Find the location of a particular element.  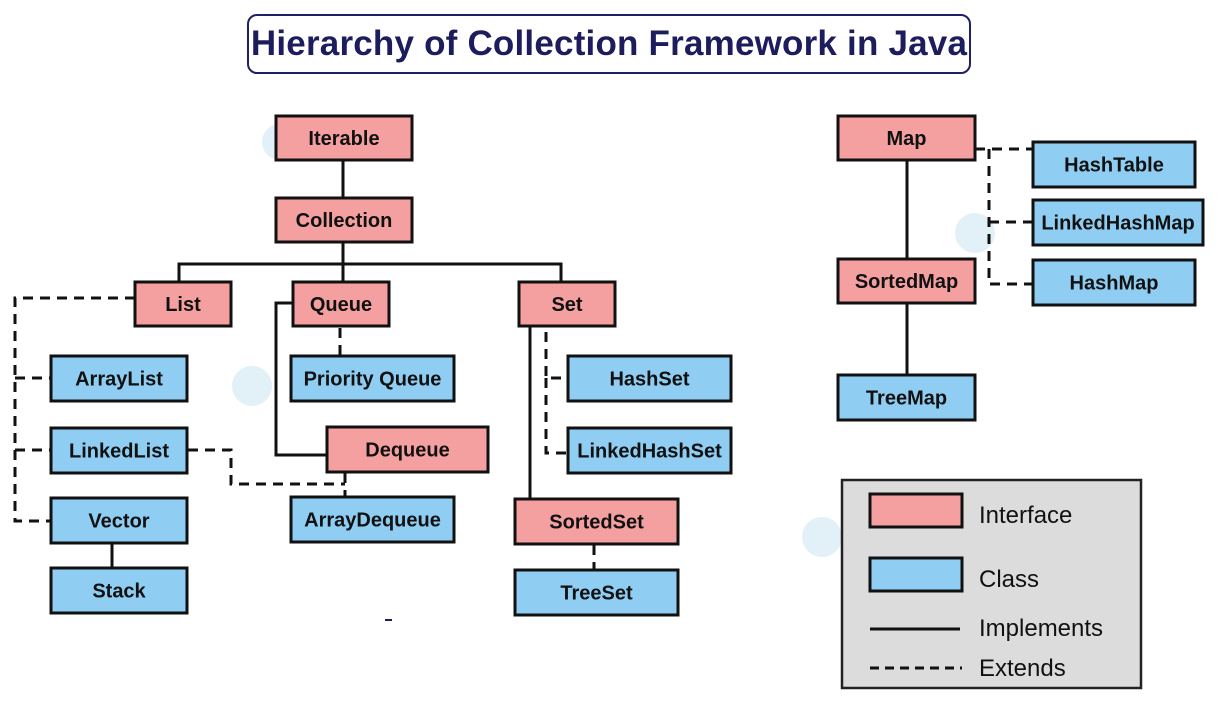

node-label: Collection is located at coordinates (344, 221).